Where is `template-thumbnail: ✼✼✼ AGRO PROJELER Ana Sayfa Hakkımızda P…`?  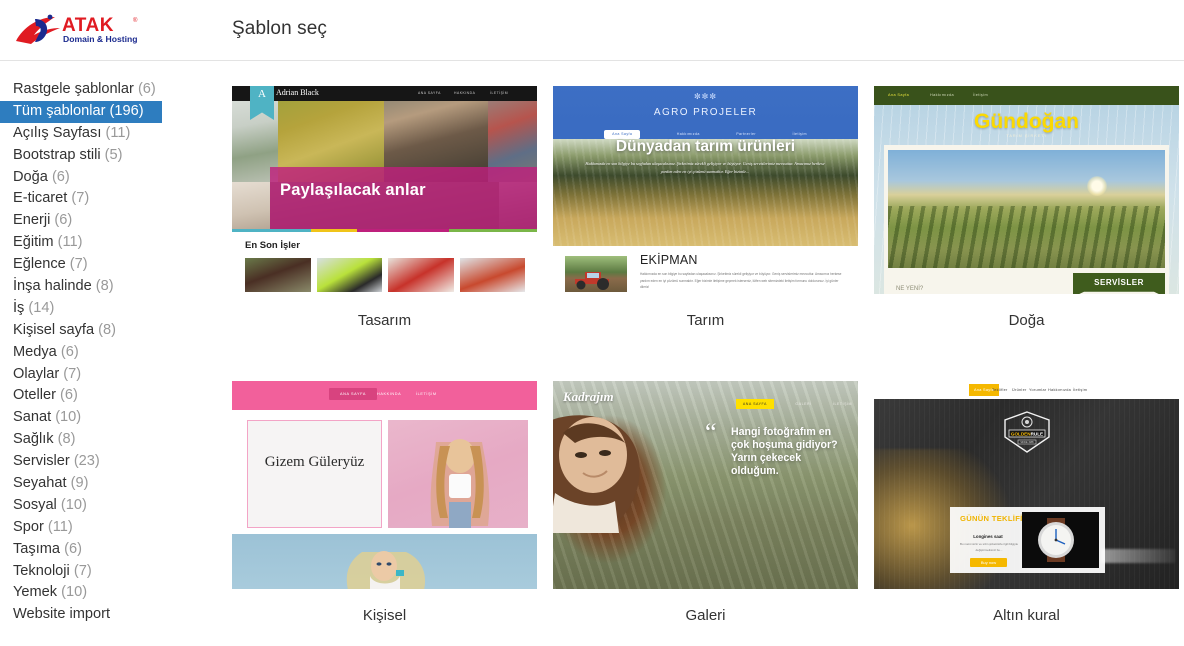 template-thumbnail: ✼✼✼ AGRO PROJELER Ana Sayfa Hakkımızda P… is located at coordinates (705, 190).